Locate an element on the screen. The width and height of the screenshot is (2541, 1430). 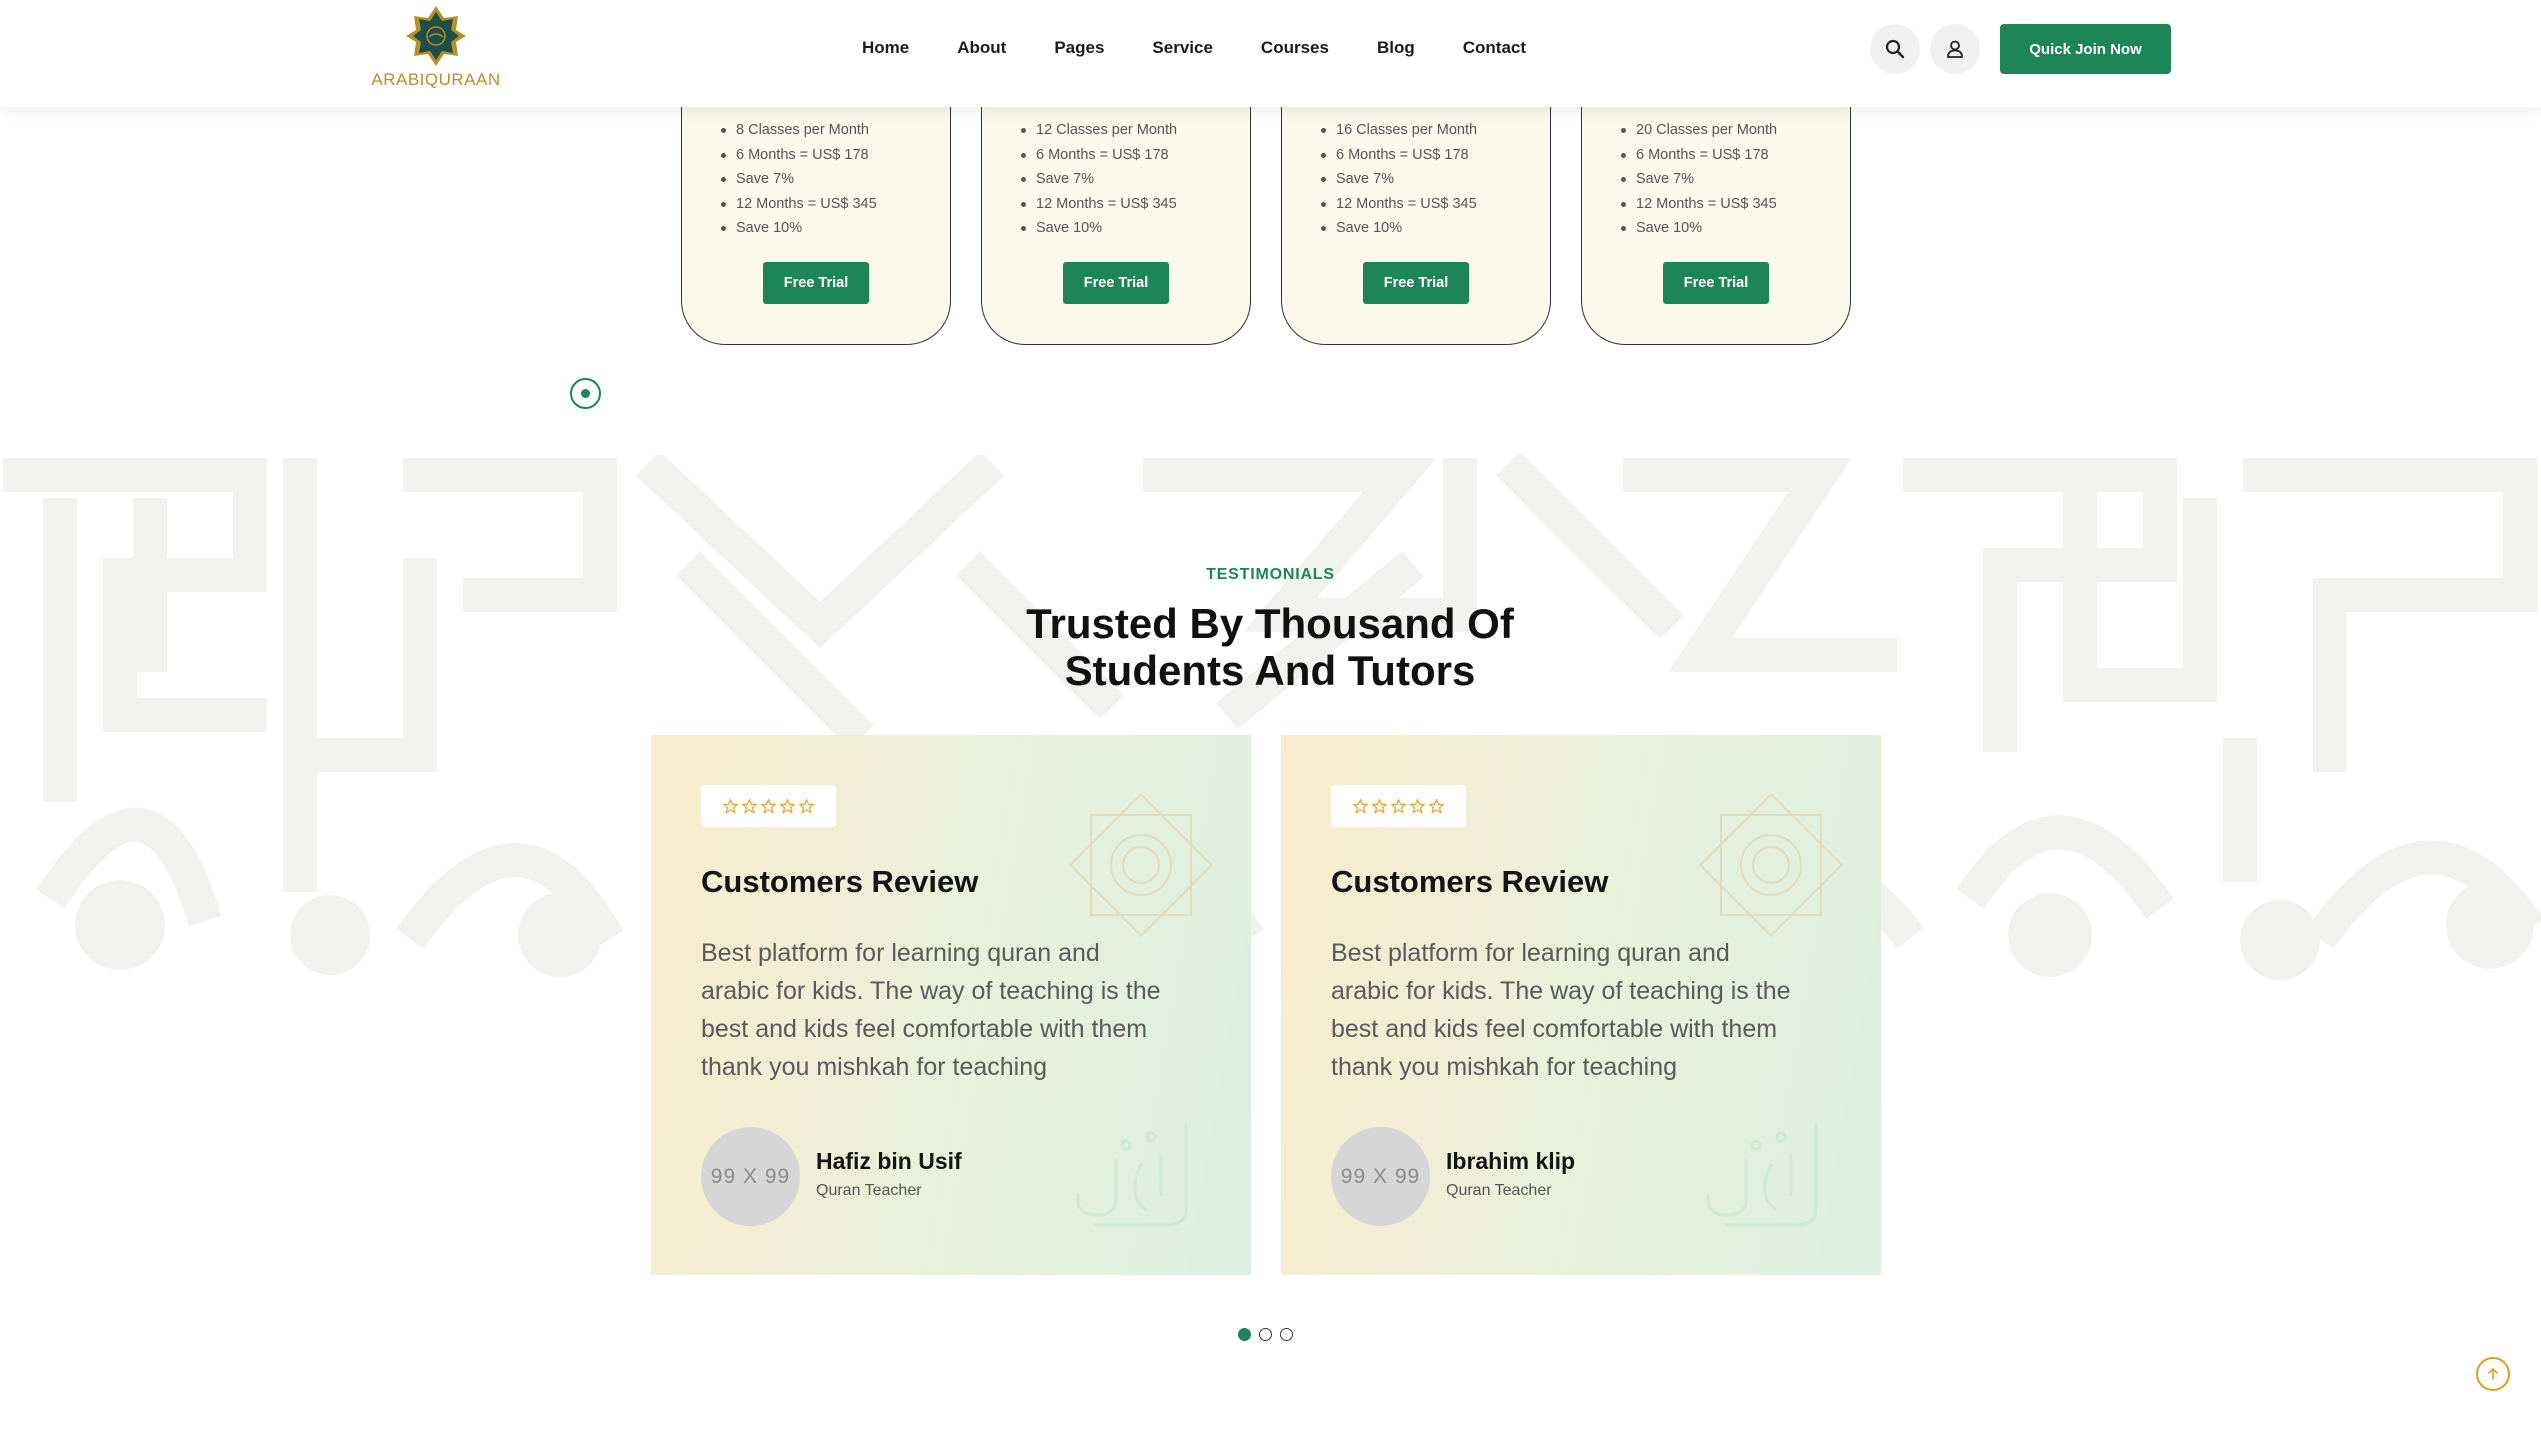
nav-pages: Pages is located at coordinates (1079, 48).